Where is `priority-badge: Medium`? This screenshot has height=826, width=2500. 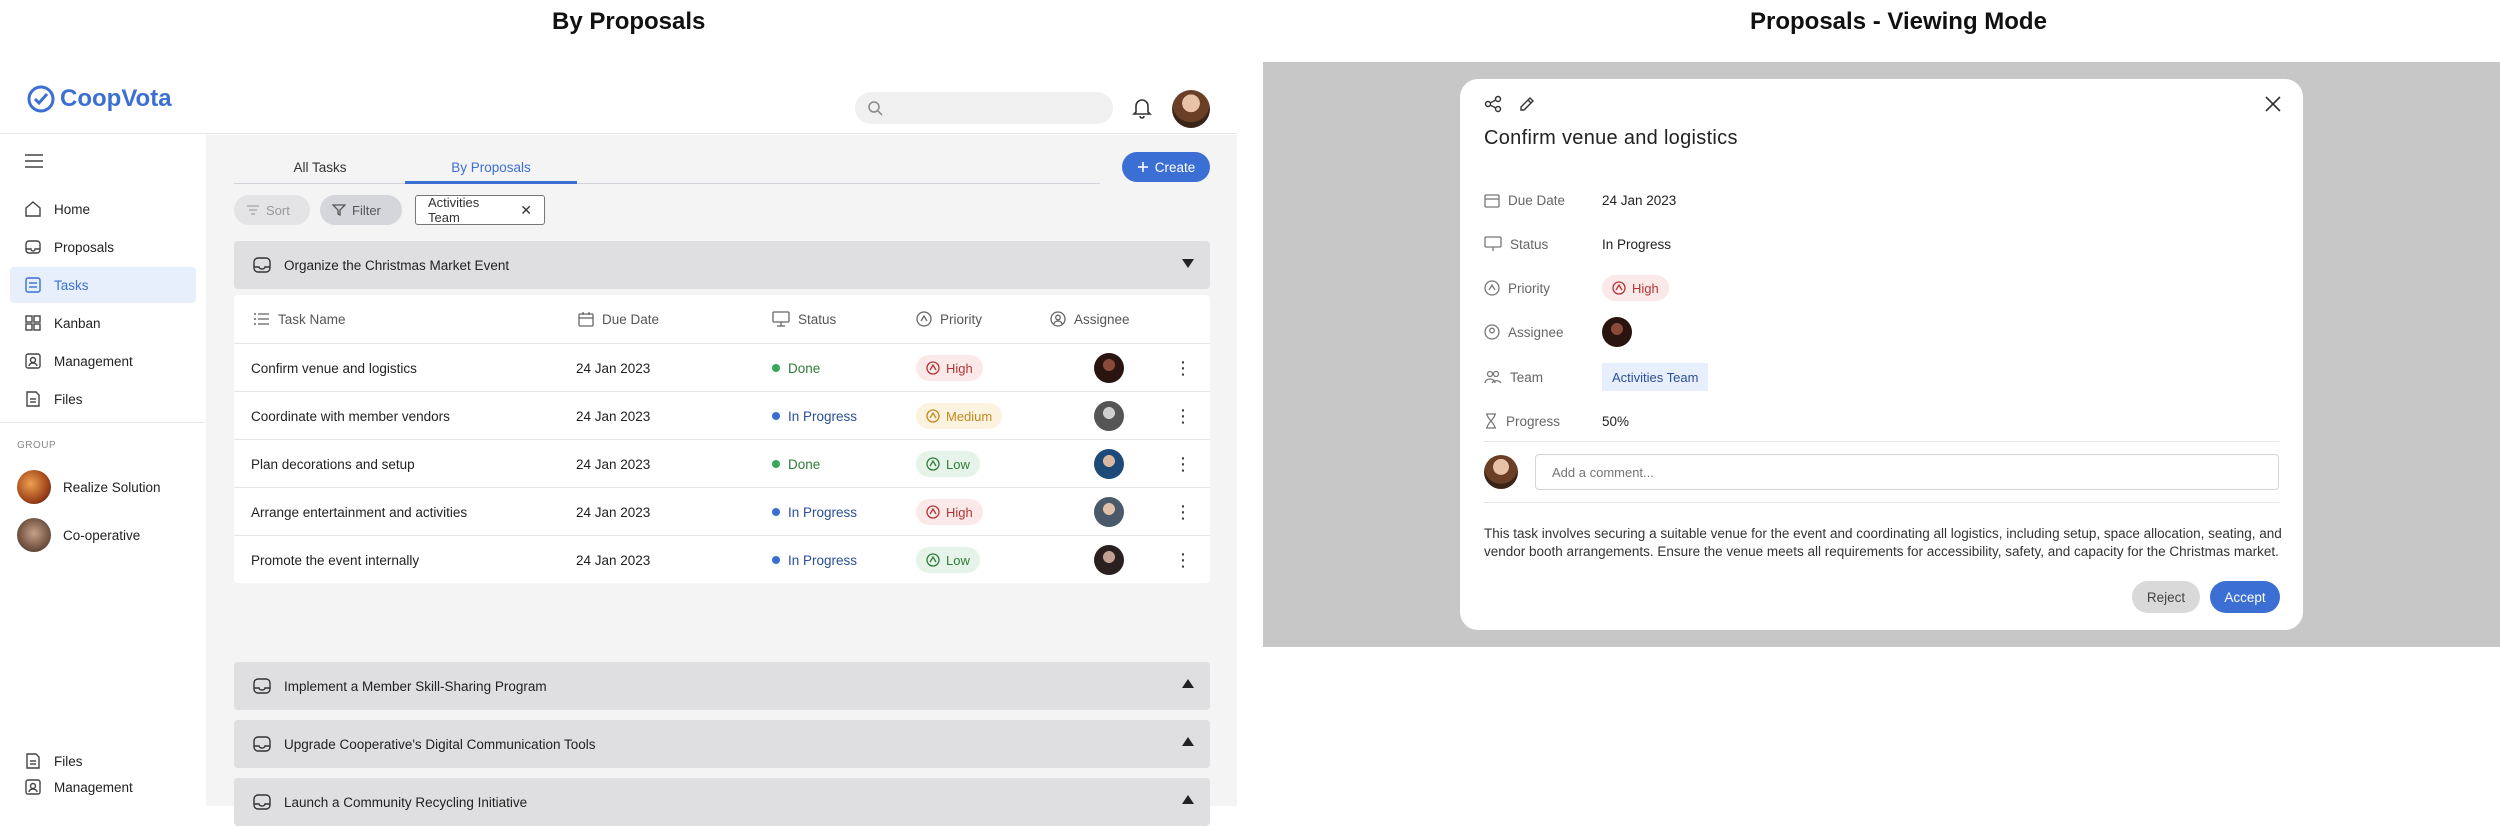 priority-badge: Medium is located at coordinates (959, 416).